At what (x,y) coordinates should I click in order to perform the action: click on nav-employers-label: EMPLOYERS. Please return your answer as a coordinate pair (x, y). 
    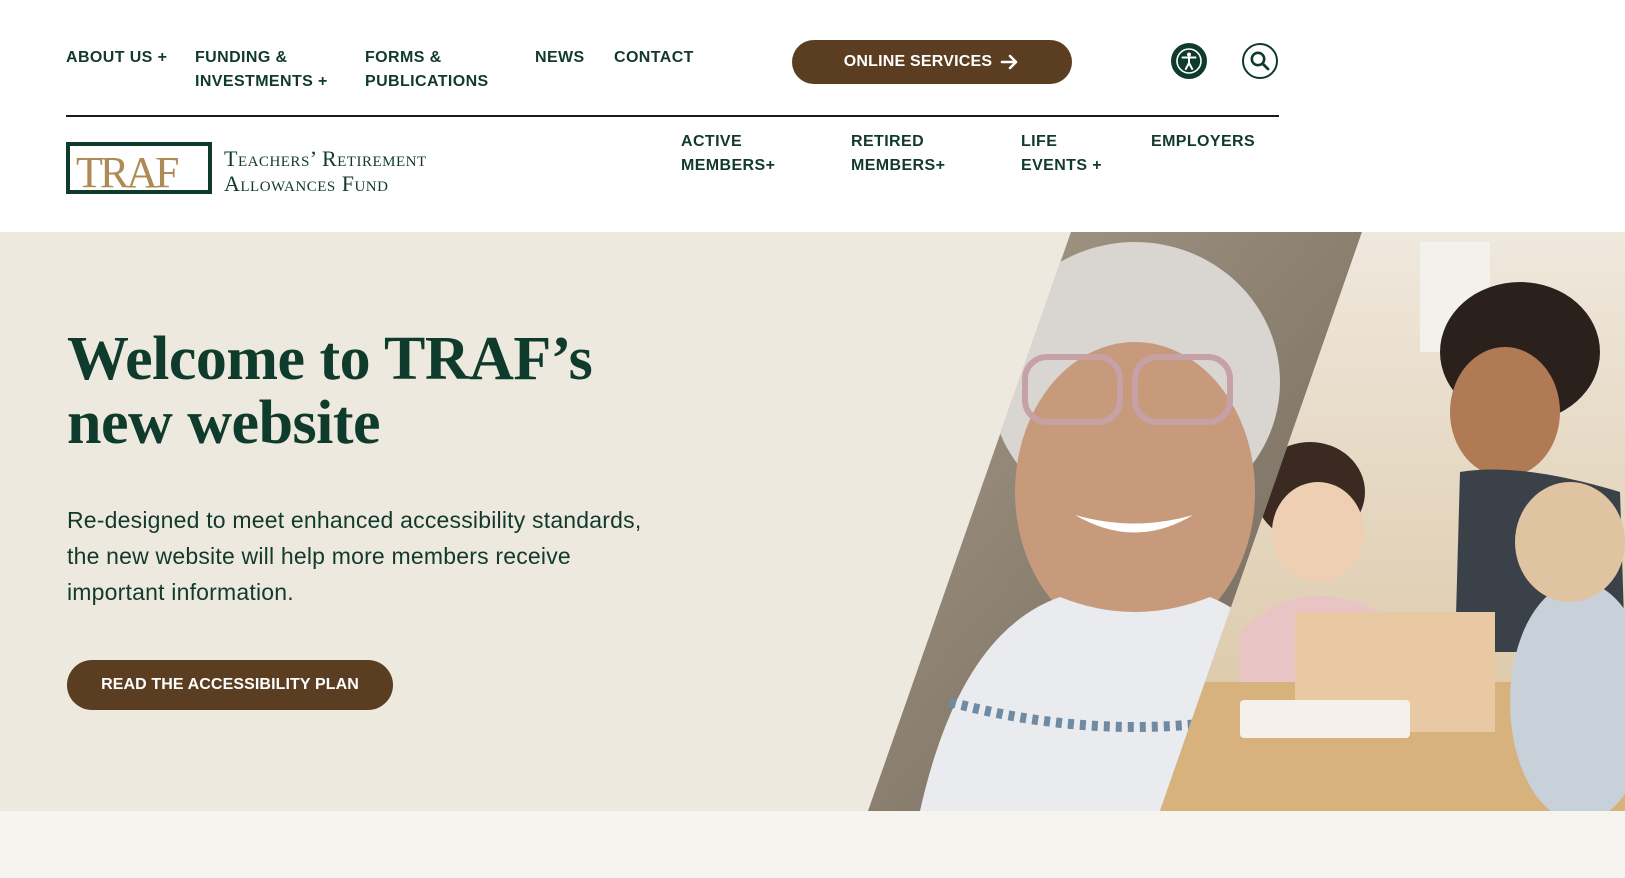
    Looking at the image, I should click on (1203, 141).